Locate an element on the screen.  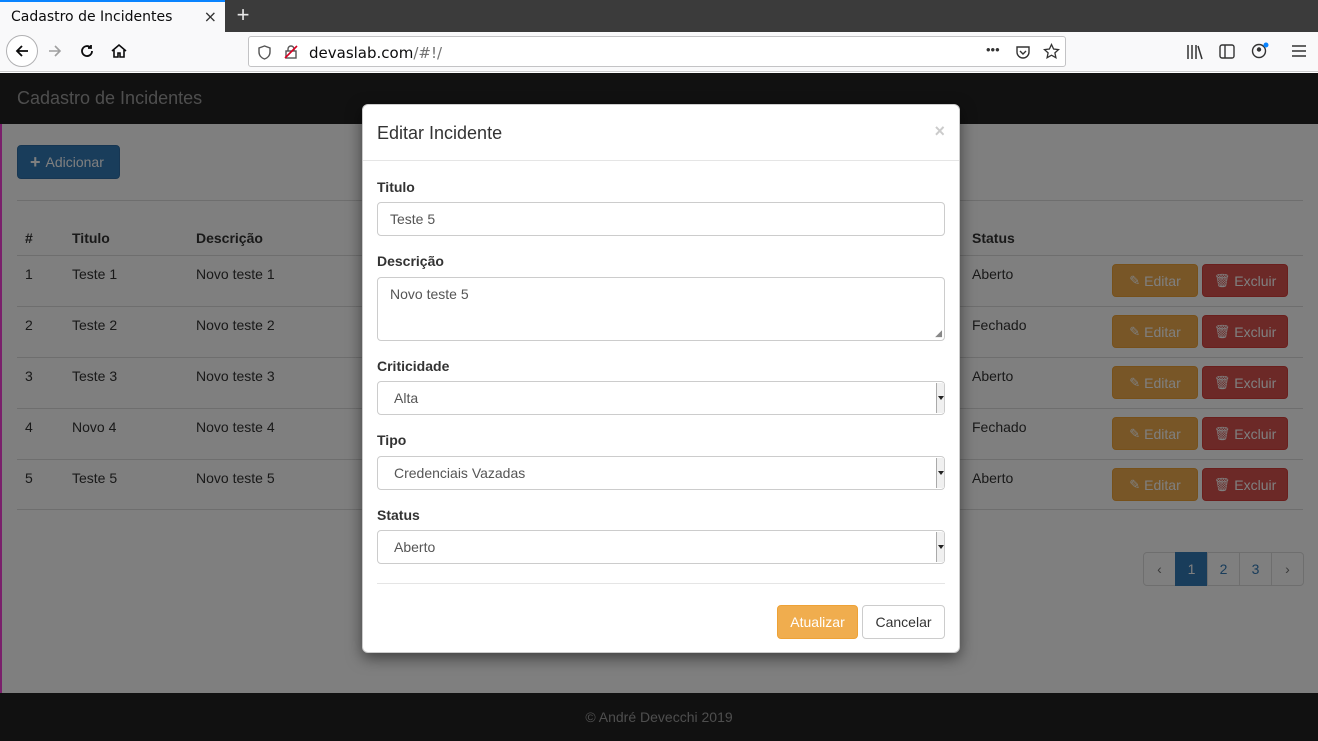
left-edge-accent is located at coordinates (1, 408).